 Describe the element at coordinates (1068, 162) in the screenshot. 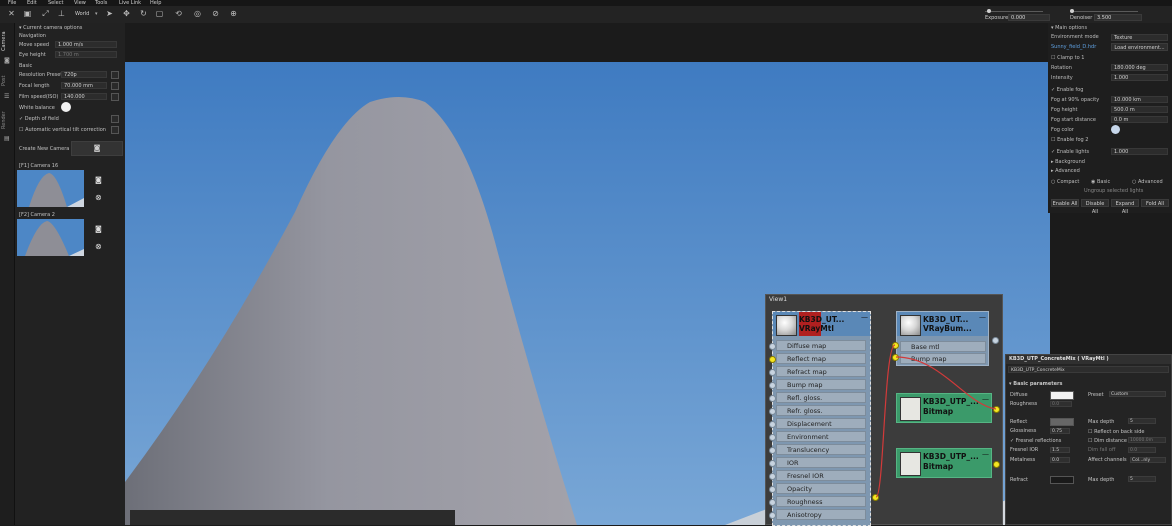

I see `background-expander: ▸ Background` at that location.